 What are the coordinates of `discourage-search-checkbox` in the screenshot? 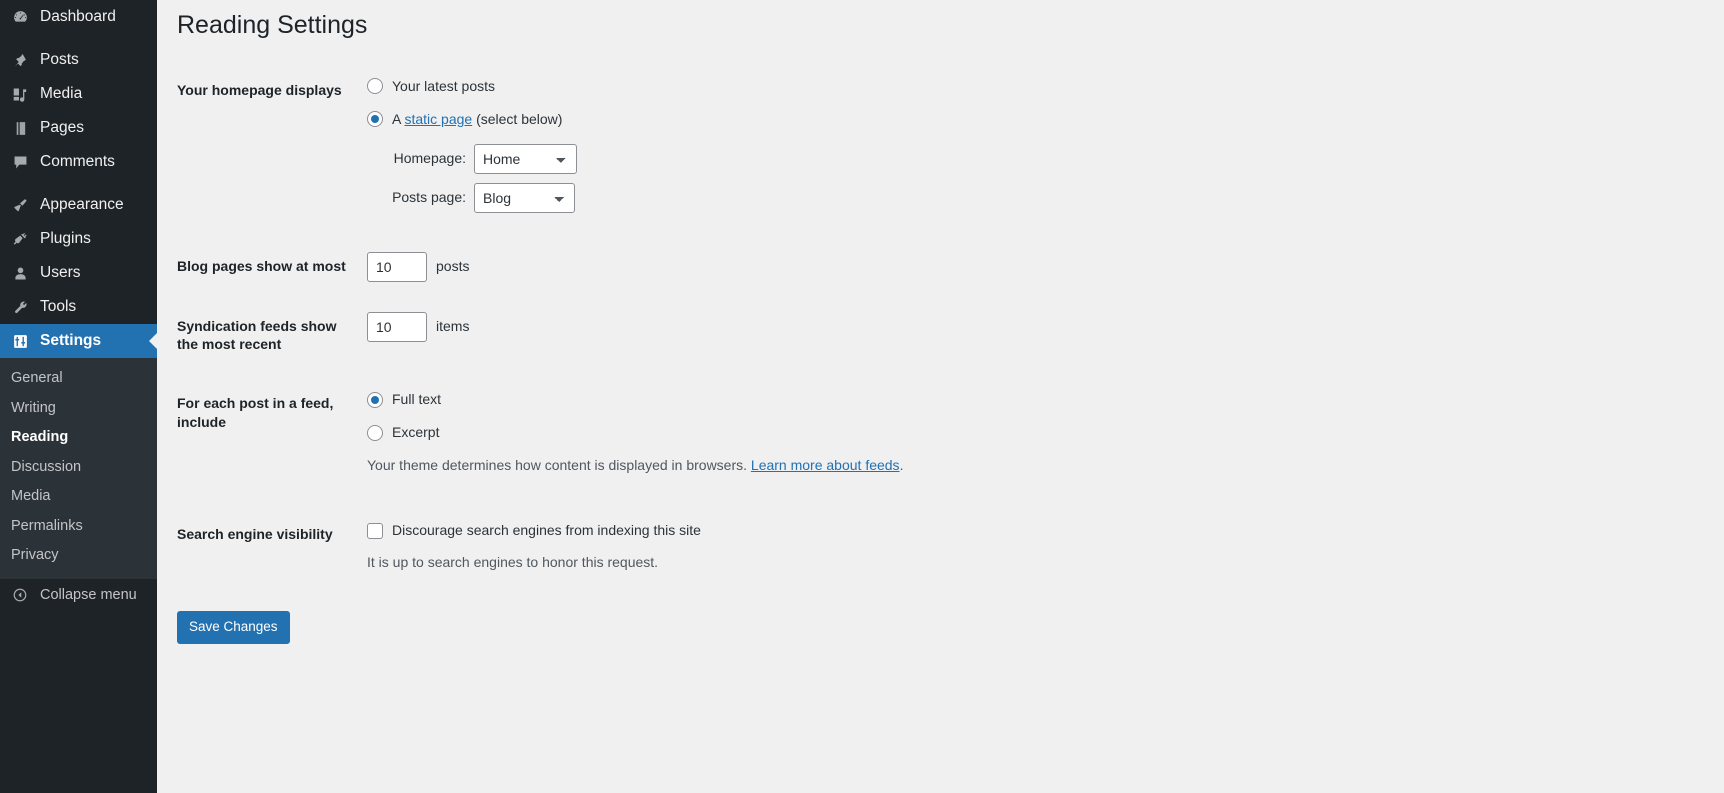 It's located at (375, 530).